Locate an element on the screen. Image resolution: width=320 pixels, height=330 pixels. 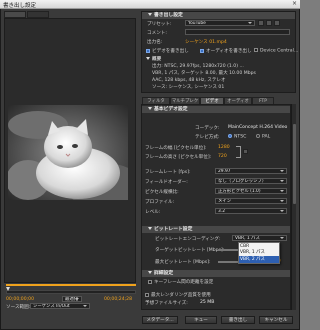
export-button: 書き出し is located at coordinates (238, 320).